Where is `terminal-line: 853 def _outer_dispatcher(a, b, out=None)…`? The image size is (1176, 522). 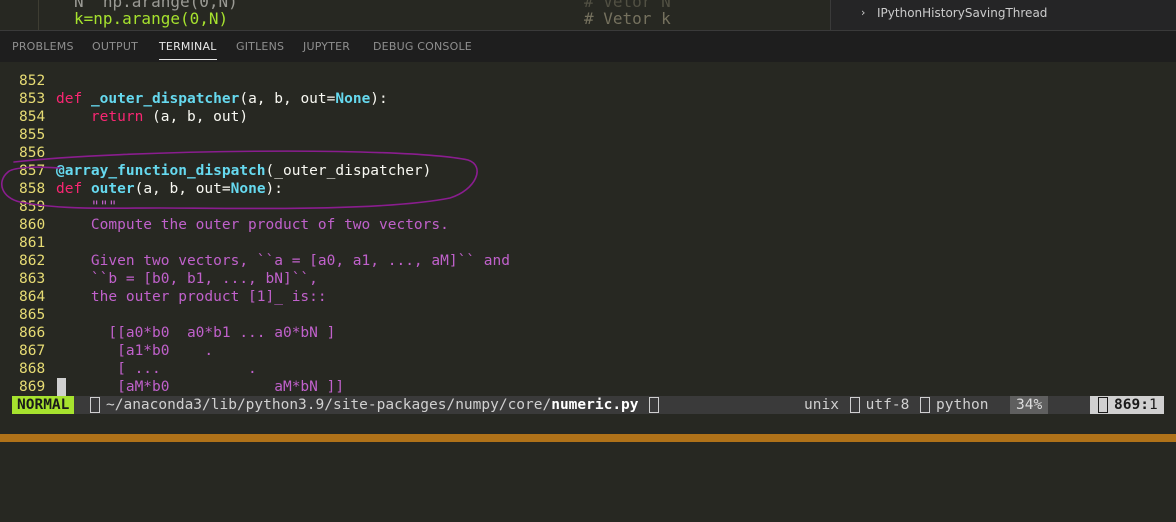
terminal-line: 853 def _outer_dispatcher(a, b, out=None)… is located at coordinates (203, 99).